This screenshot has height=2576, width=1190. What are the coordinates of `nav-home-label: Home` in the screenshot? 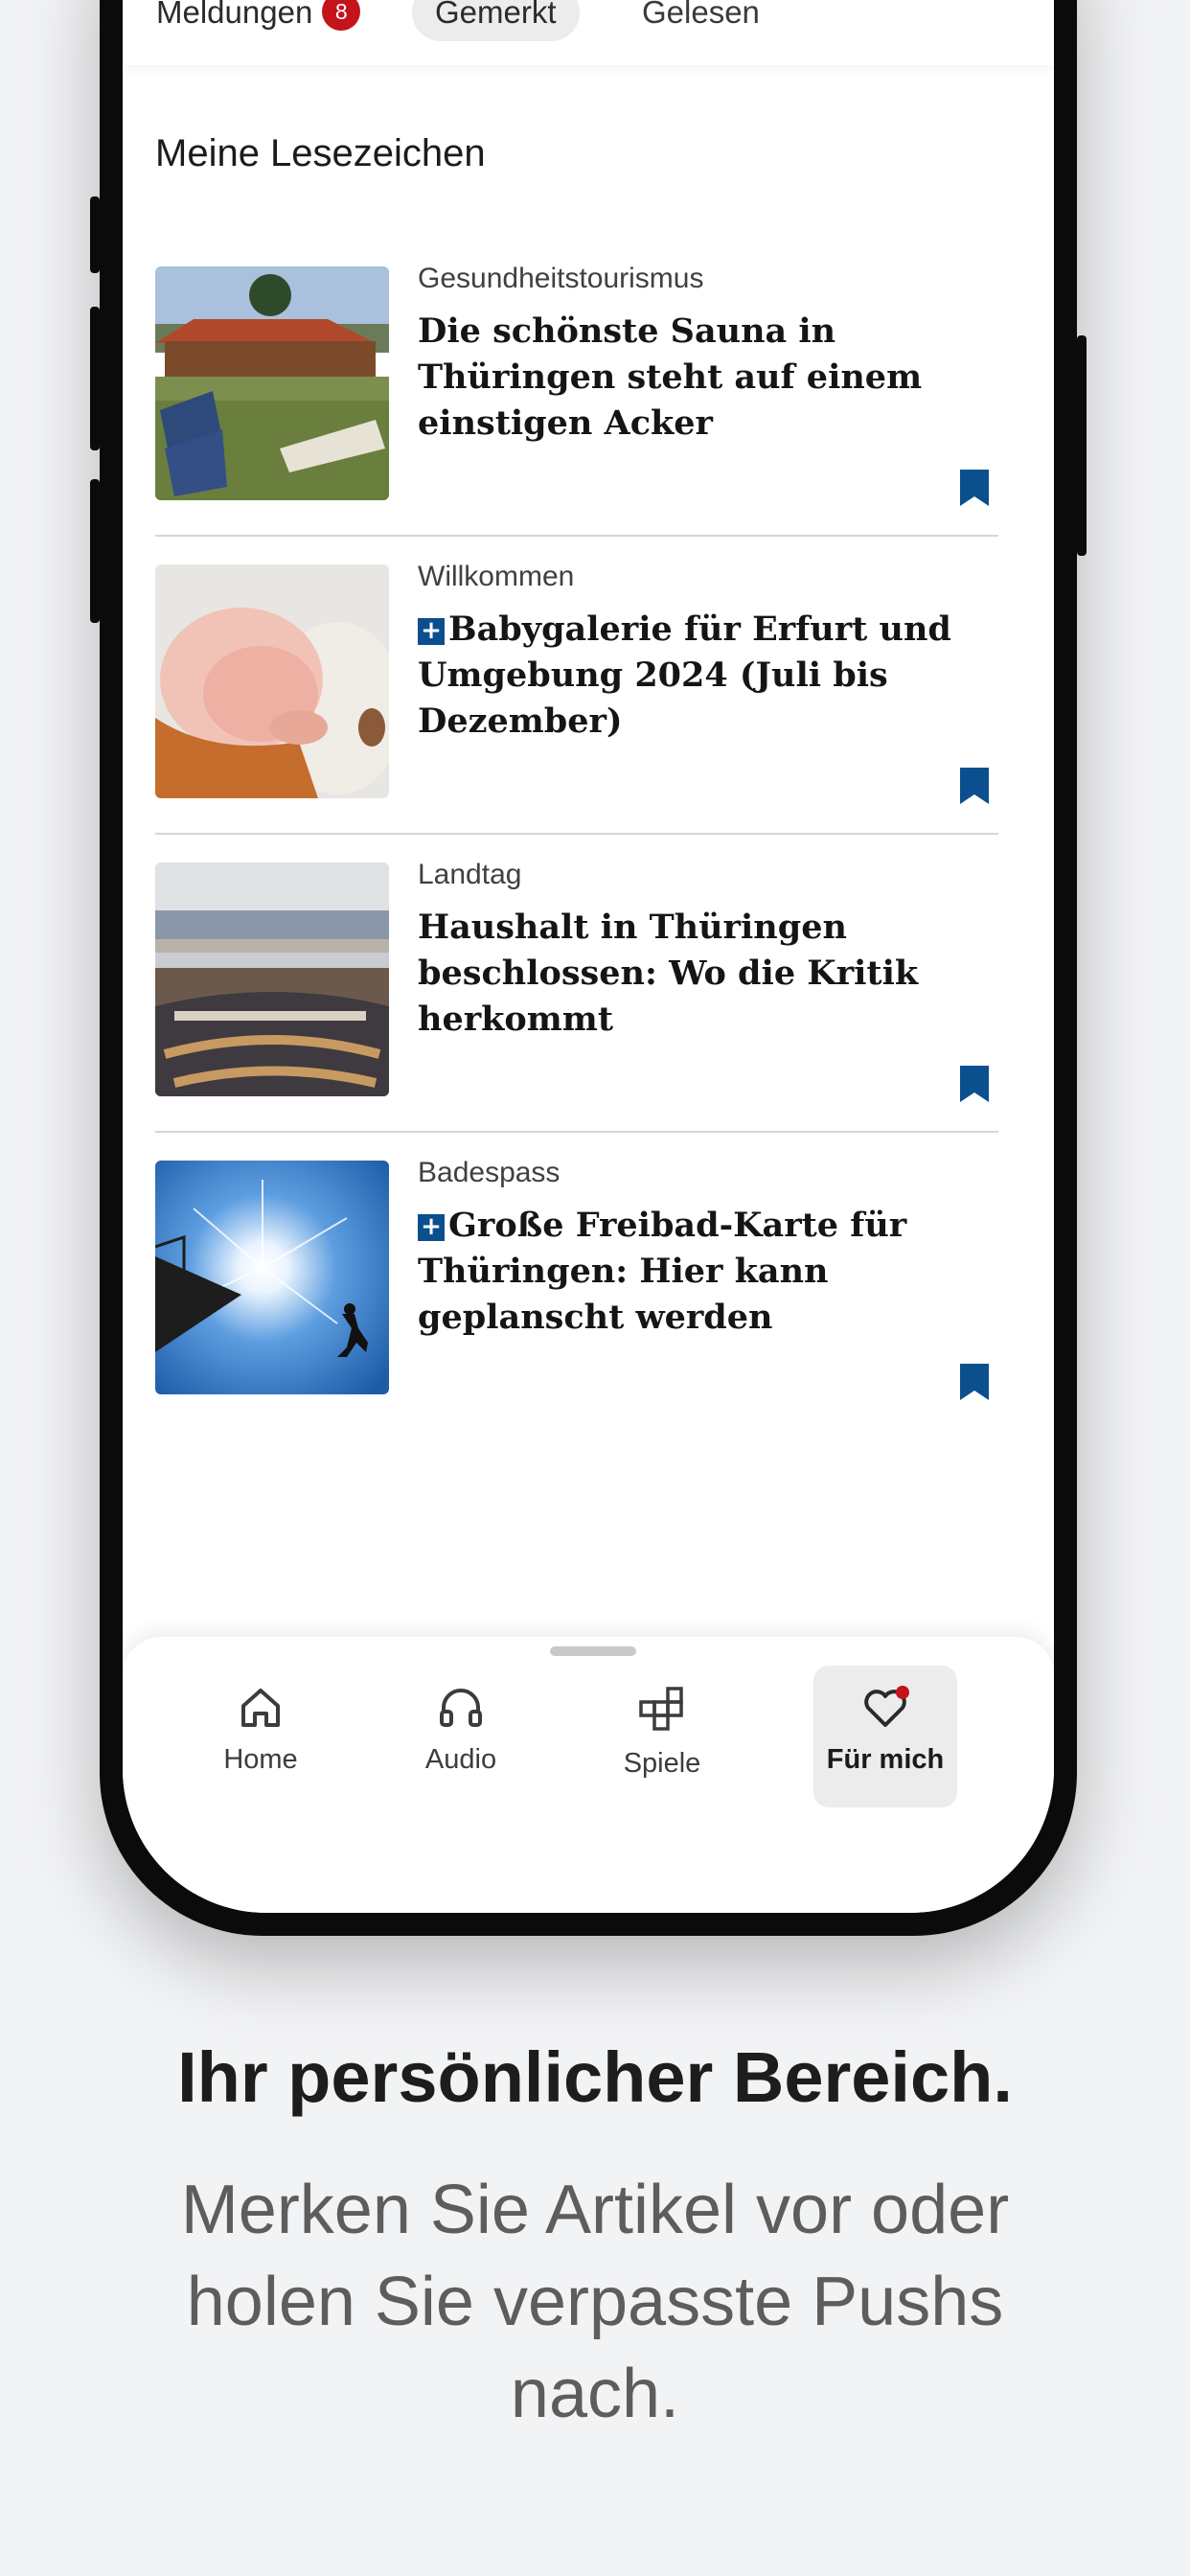 It's located at (261, 1759).